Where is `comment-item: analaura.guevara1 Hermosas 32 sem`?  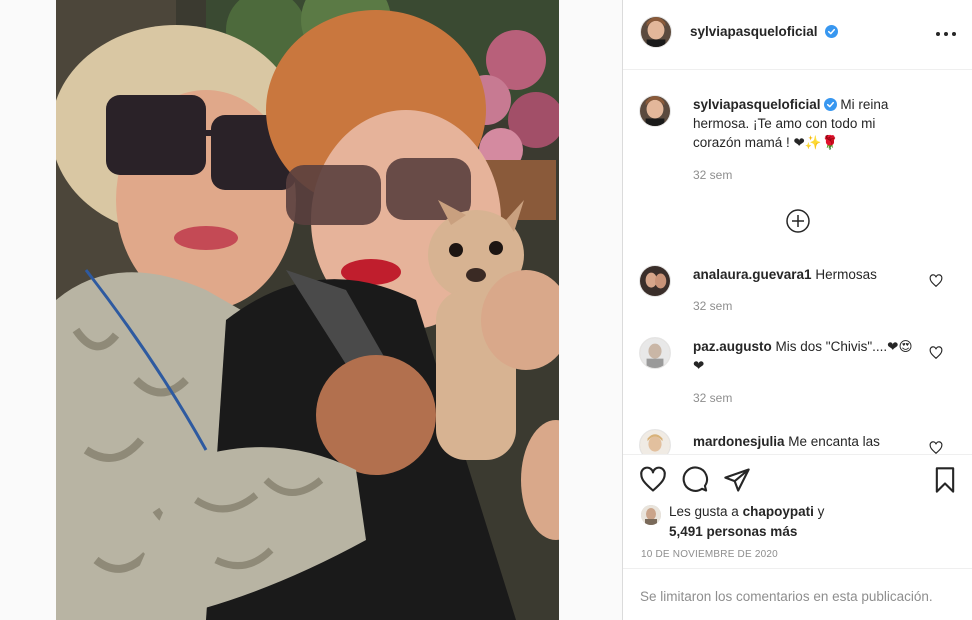 comment-item: analaura.guevara1 Hermosas 32 sem is located at coordinates (799, 295).